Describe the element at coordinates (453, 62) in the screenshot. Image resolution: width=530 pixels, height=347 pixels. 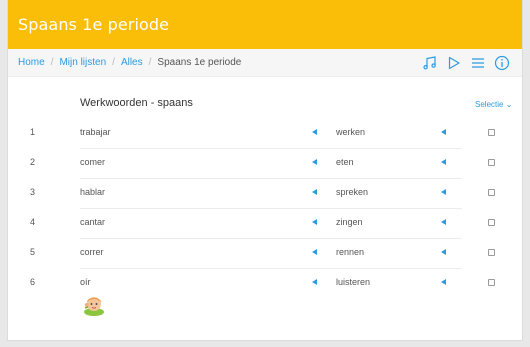
I see `play-icon` at that location.